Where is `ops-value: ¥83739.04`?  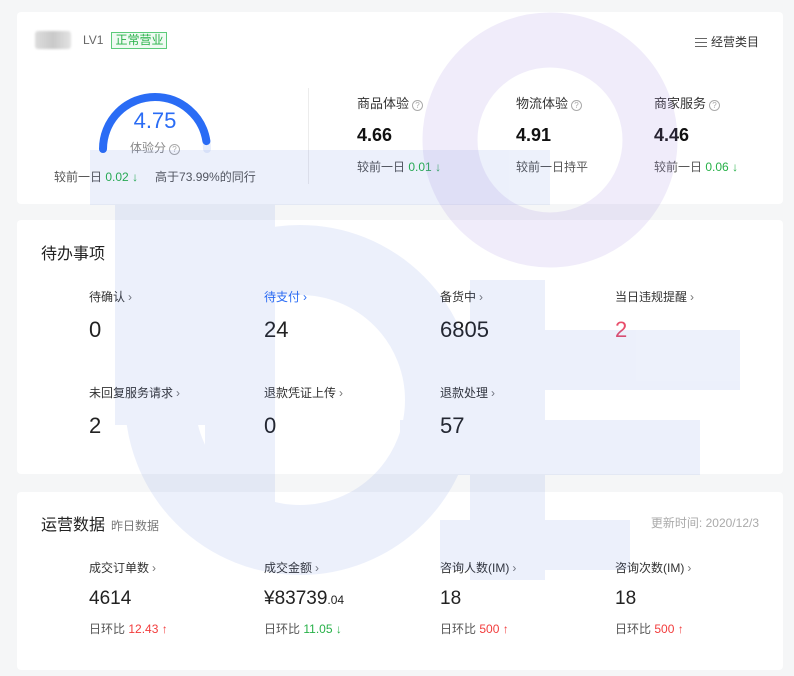 ops-value: ¥83739.04 is located at coordinates (304, 598).